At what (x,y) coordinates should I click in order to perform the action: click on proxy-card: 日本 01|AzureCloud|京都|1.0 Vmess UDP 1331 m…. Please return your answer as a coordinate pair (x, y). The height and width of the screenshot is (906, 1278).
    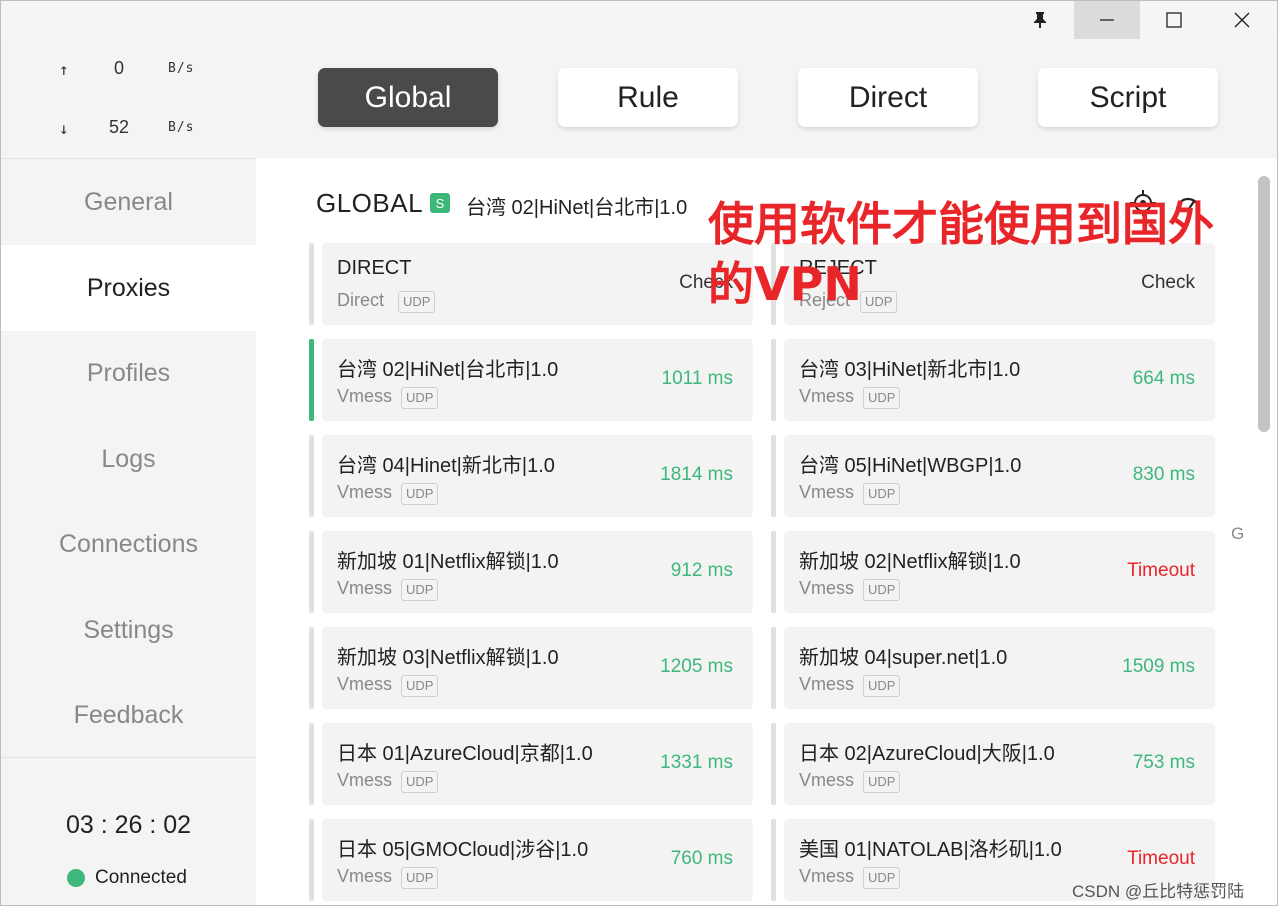
    Looking at the image, I should click on (531, 764).